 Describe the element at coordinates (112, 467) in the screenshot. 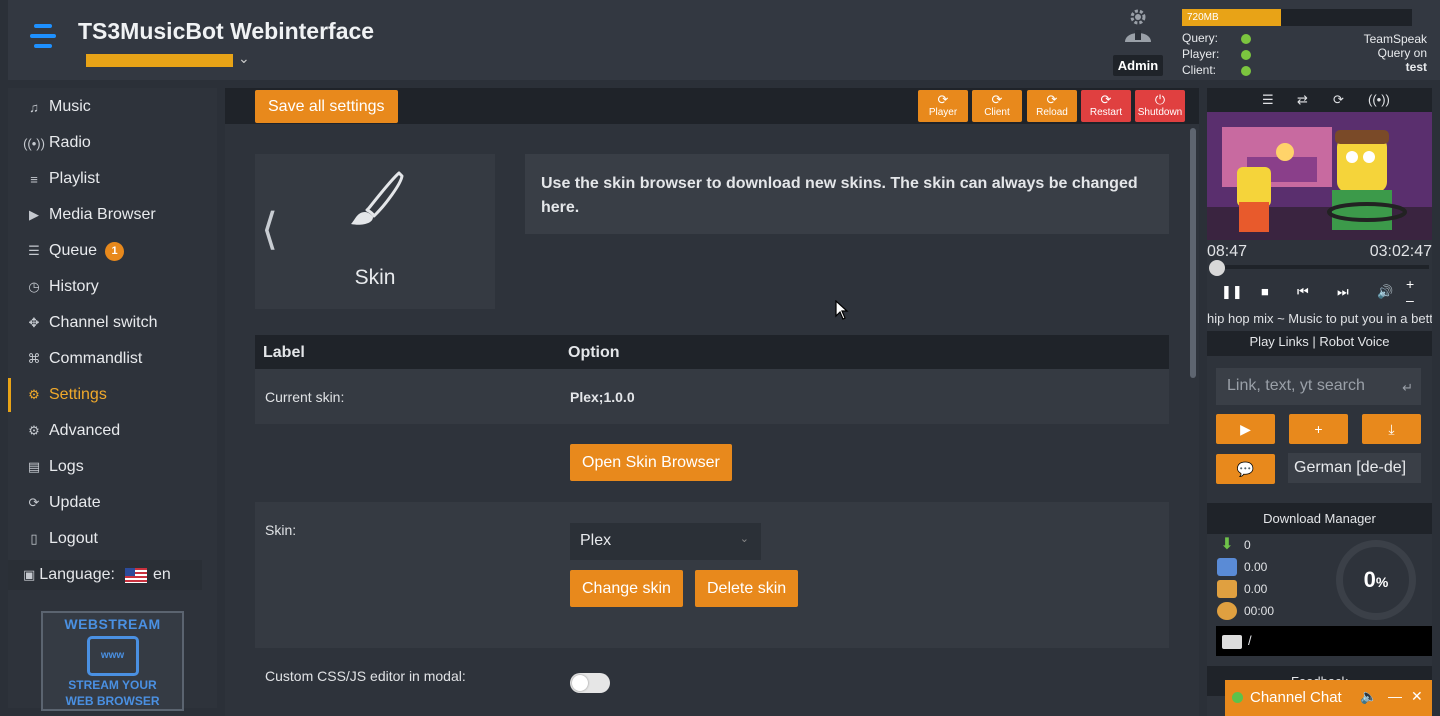

I see `sidebar-item-logs: ▤ Logs` at that location.